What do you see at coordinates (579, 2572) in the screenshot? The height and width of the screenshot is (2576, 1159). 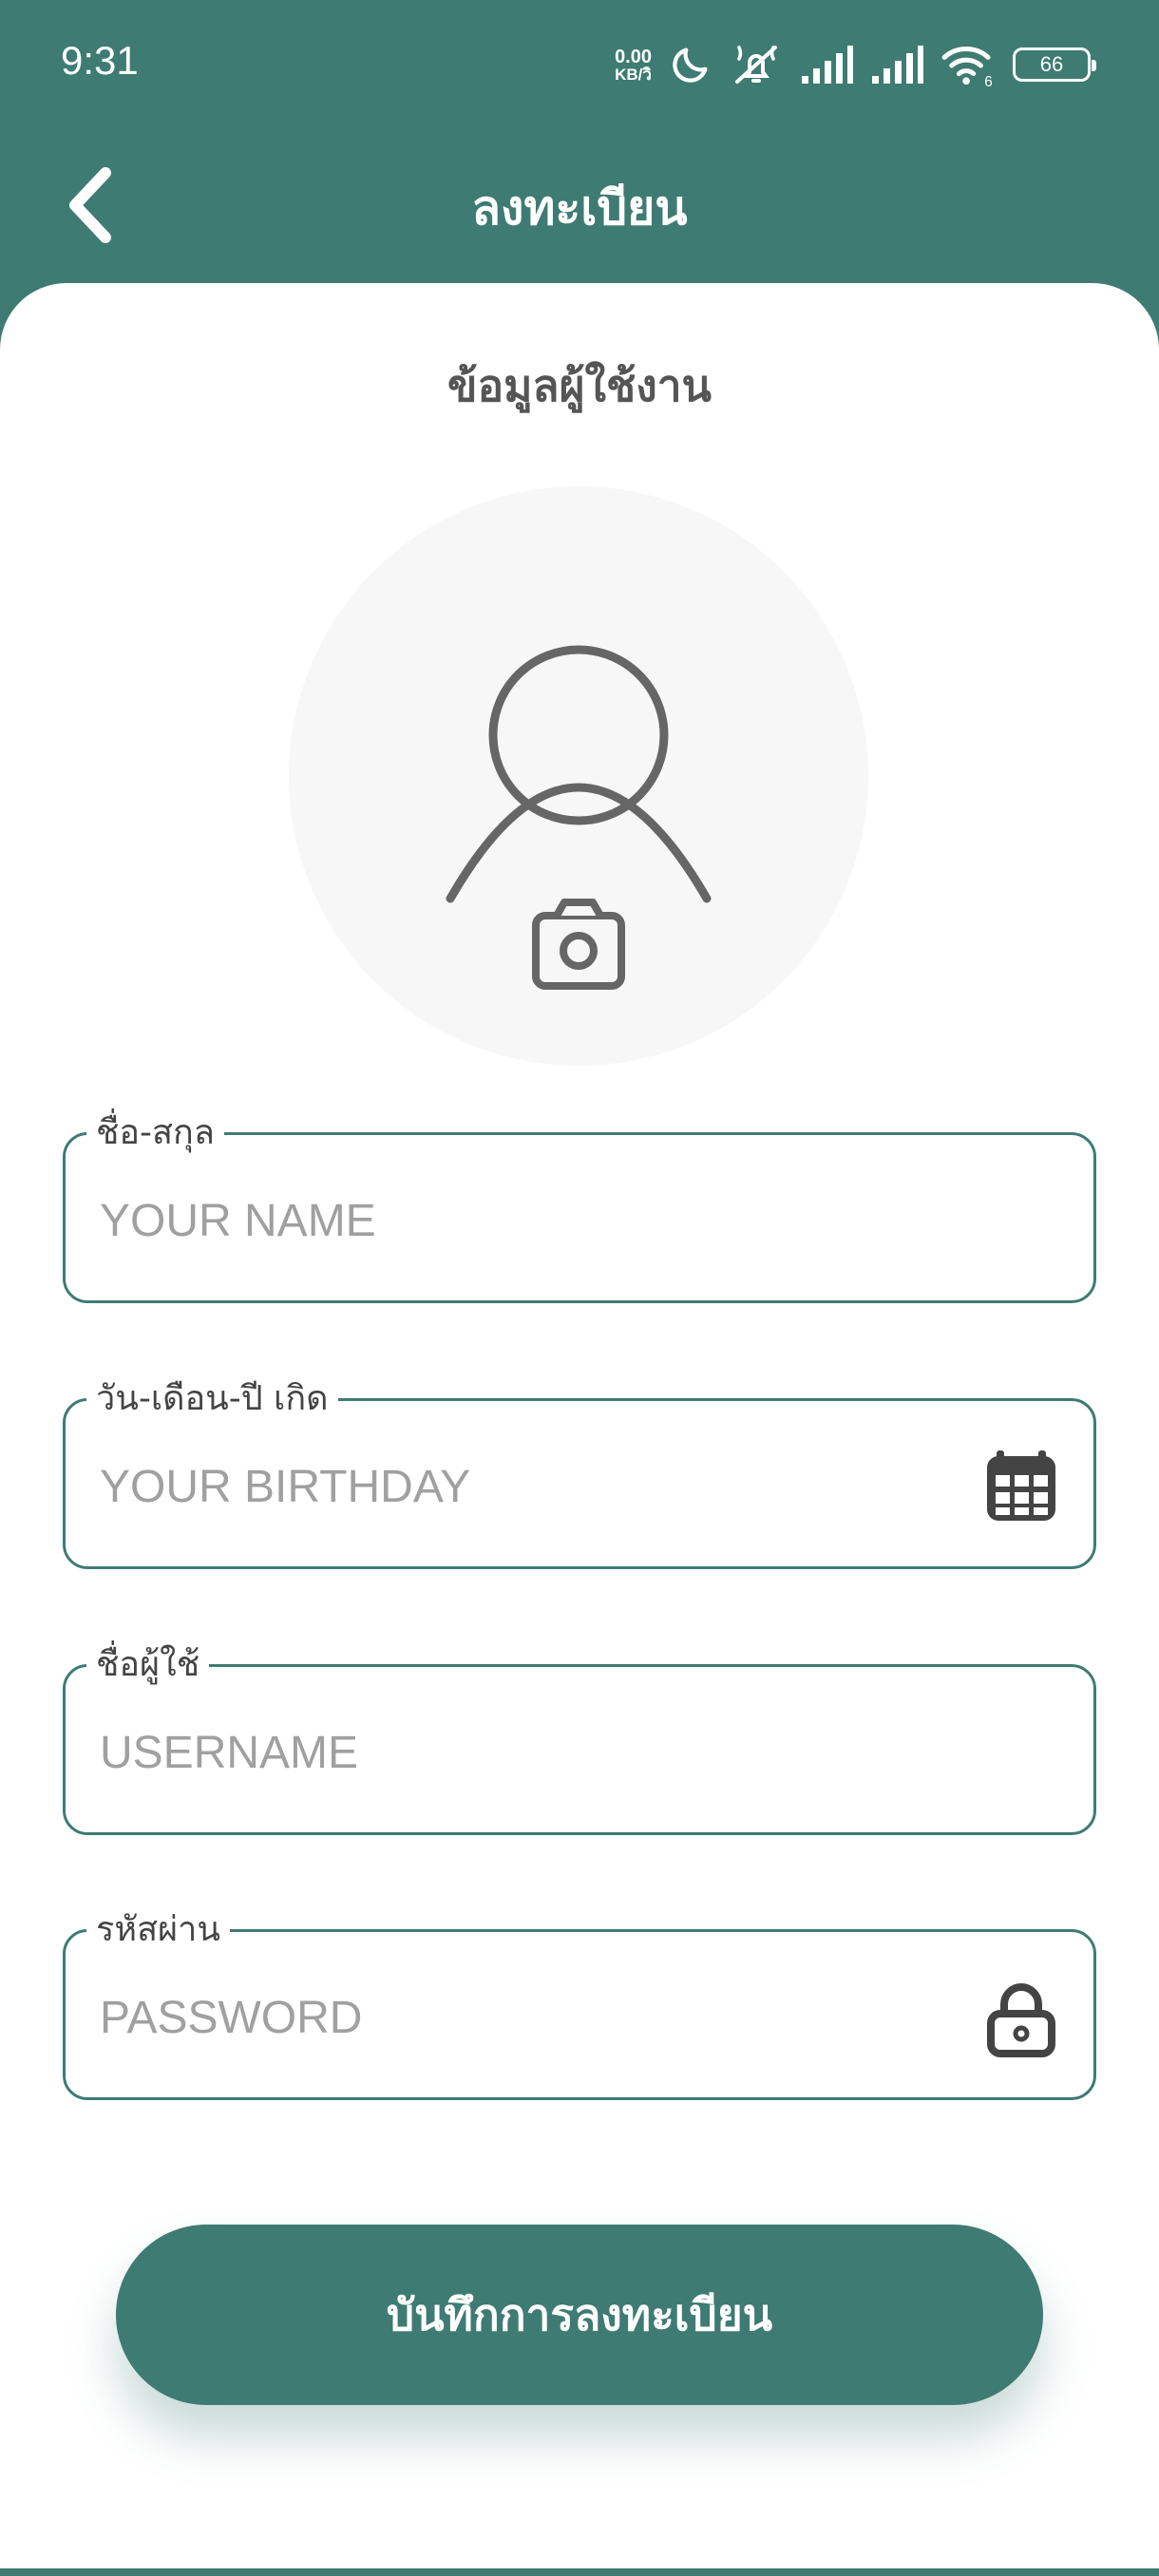 I see `bottom-divider` at bounding box center [579, 2572].